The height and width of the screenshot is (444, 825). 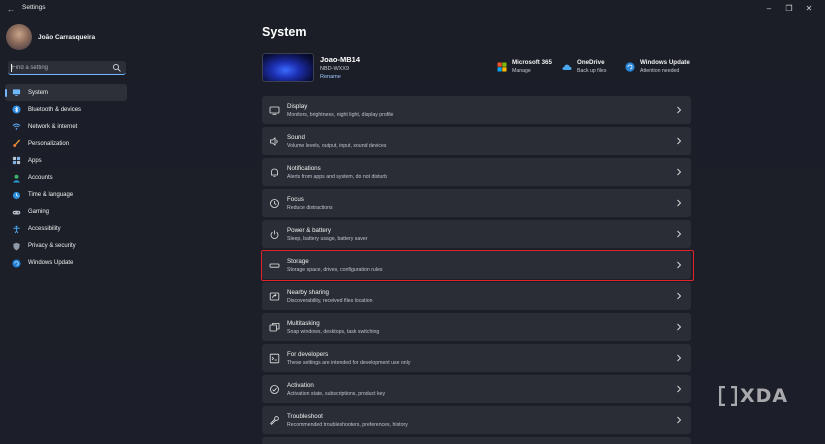 What do you see at coordinates (340, 77) in the screenshot?
I see `rename-link: Rename` at bounding box center [340, 77].